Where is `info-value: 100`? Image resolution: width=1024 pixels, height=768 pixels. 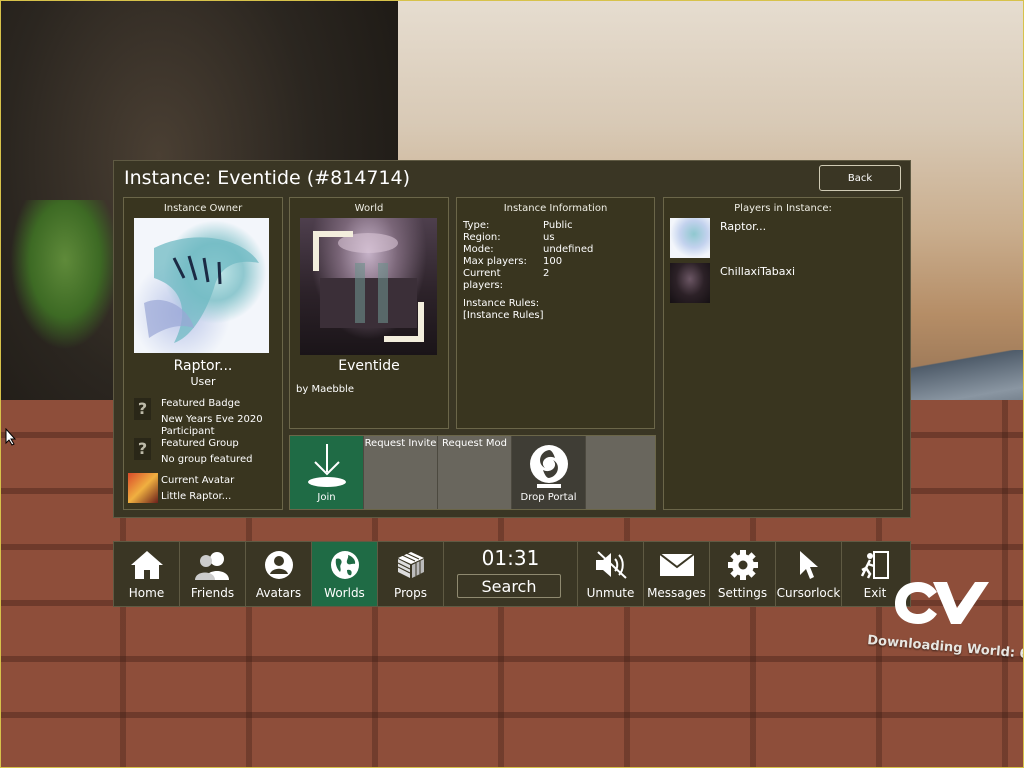
info-value: 100 is located at coordinates (553, 261).